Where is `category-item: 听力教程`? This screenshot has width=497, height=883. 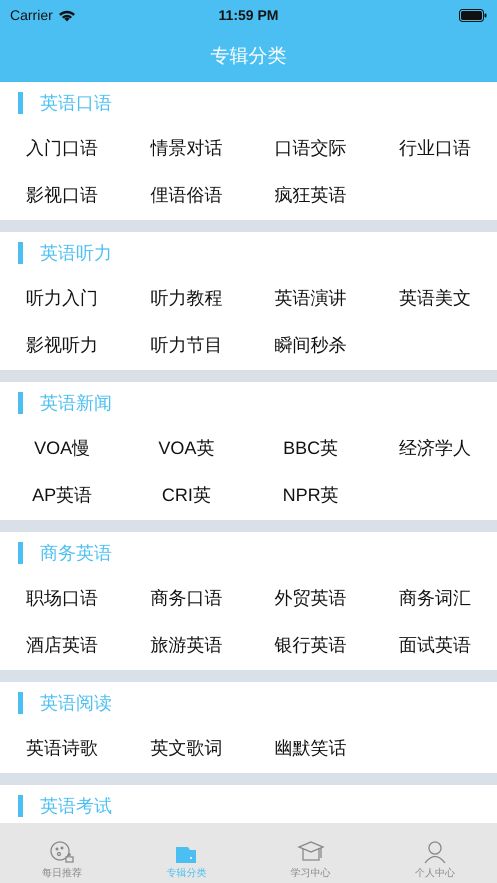
category-item: 听力教程 is located at coordinates (186, 297).